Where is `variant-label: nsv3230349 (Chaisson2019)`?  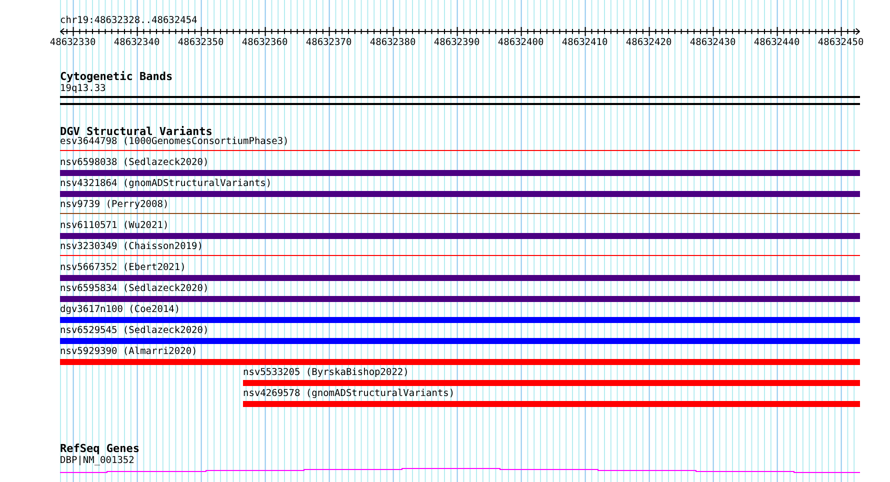
variant-label: nsv3230349 (Chaisson2019) is located at coordinates (132, 247).